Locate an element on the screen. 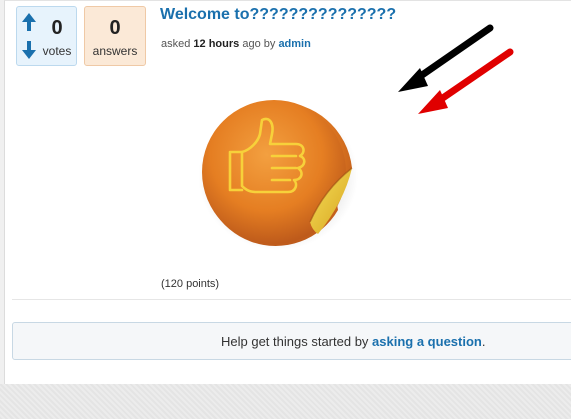 The height and width of the screenshot is (419, 571). page-background-texture is located at coordinates (285, 401).